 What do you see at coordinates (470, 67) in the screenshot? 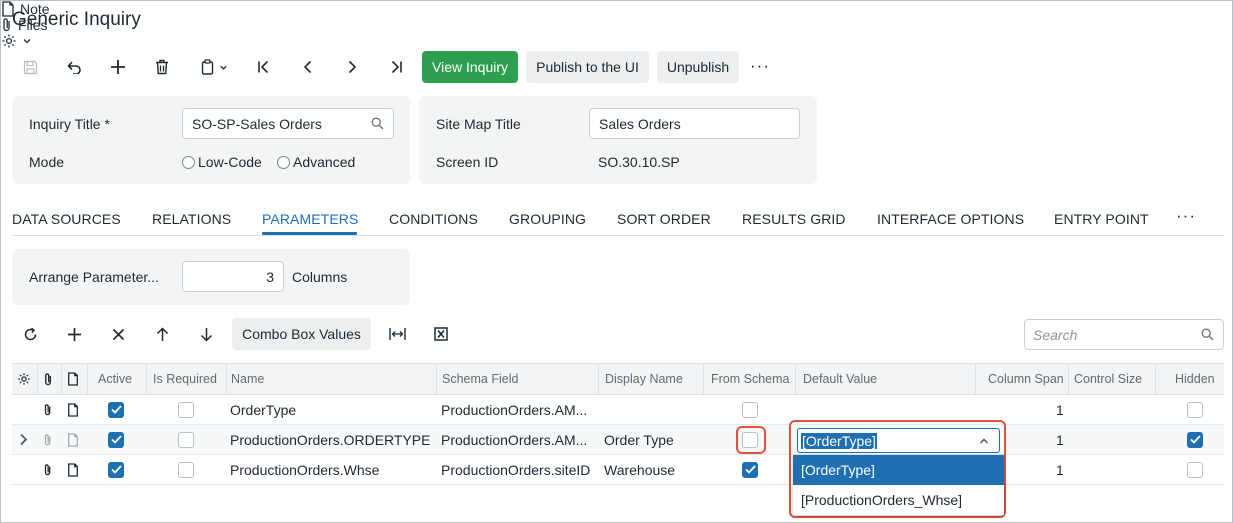
I see `view-inquiry-button: View Inquiry` at bounding box center [470, 67].